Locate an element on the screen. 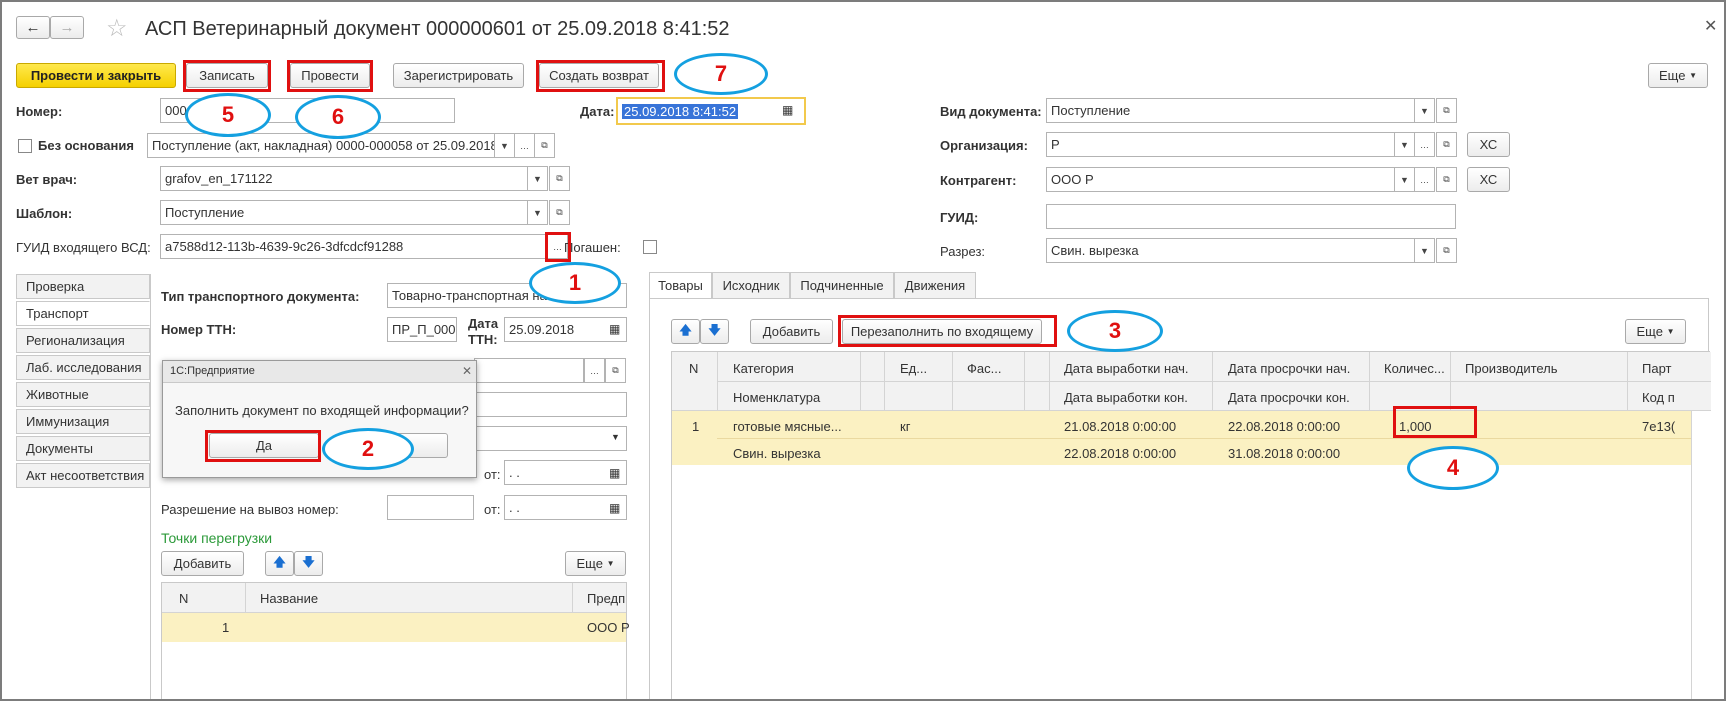 This screenshot has width=1726, height=701. callout-4: 4 is located at coordinates (1453, 468).